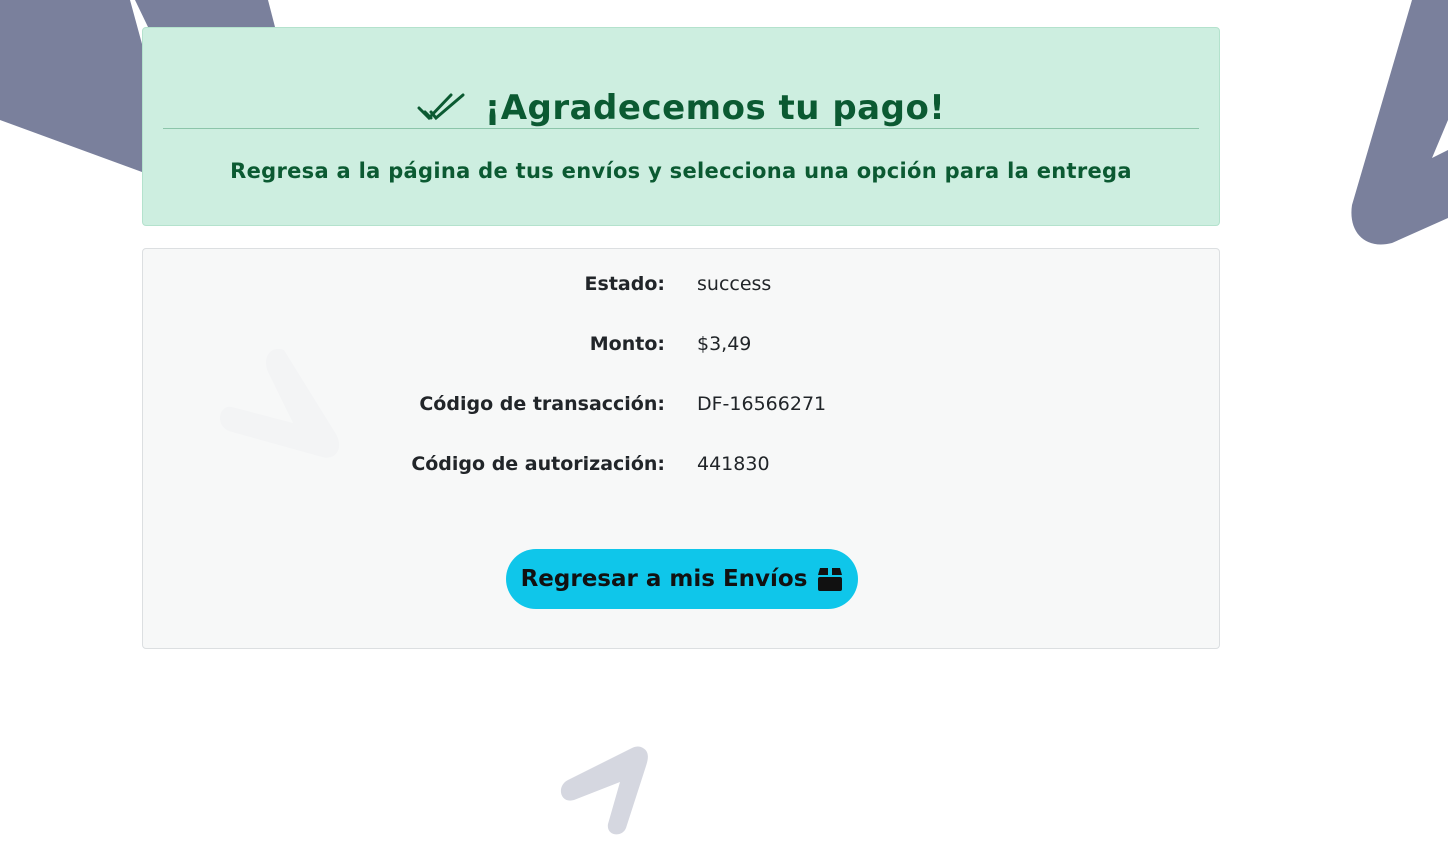 The image size is (1448, 848). What do you see at coordinates (205, 13) in the screenshot?
I see `bg-arrow-top-left-tip` at bounding box center [205, 13].